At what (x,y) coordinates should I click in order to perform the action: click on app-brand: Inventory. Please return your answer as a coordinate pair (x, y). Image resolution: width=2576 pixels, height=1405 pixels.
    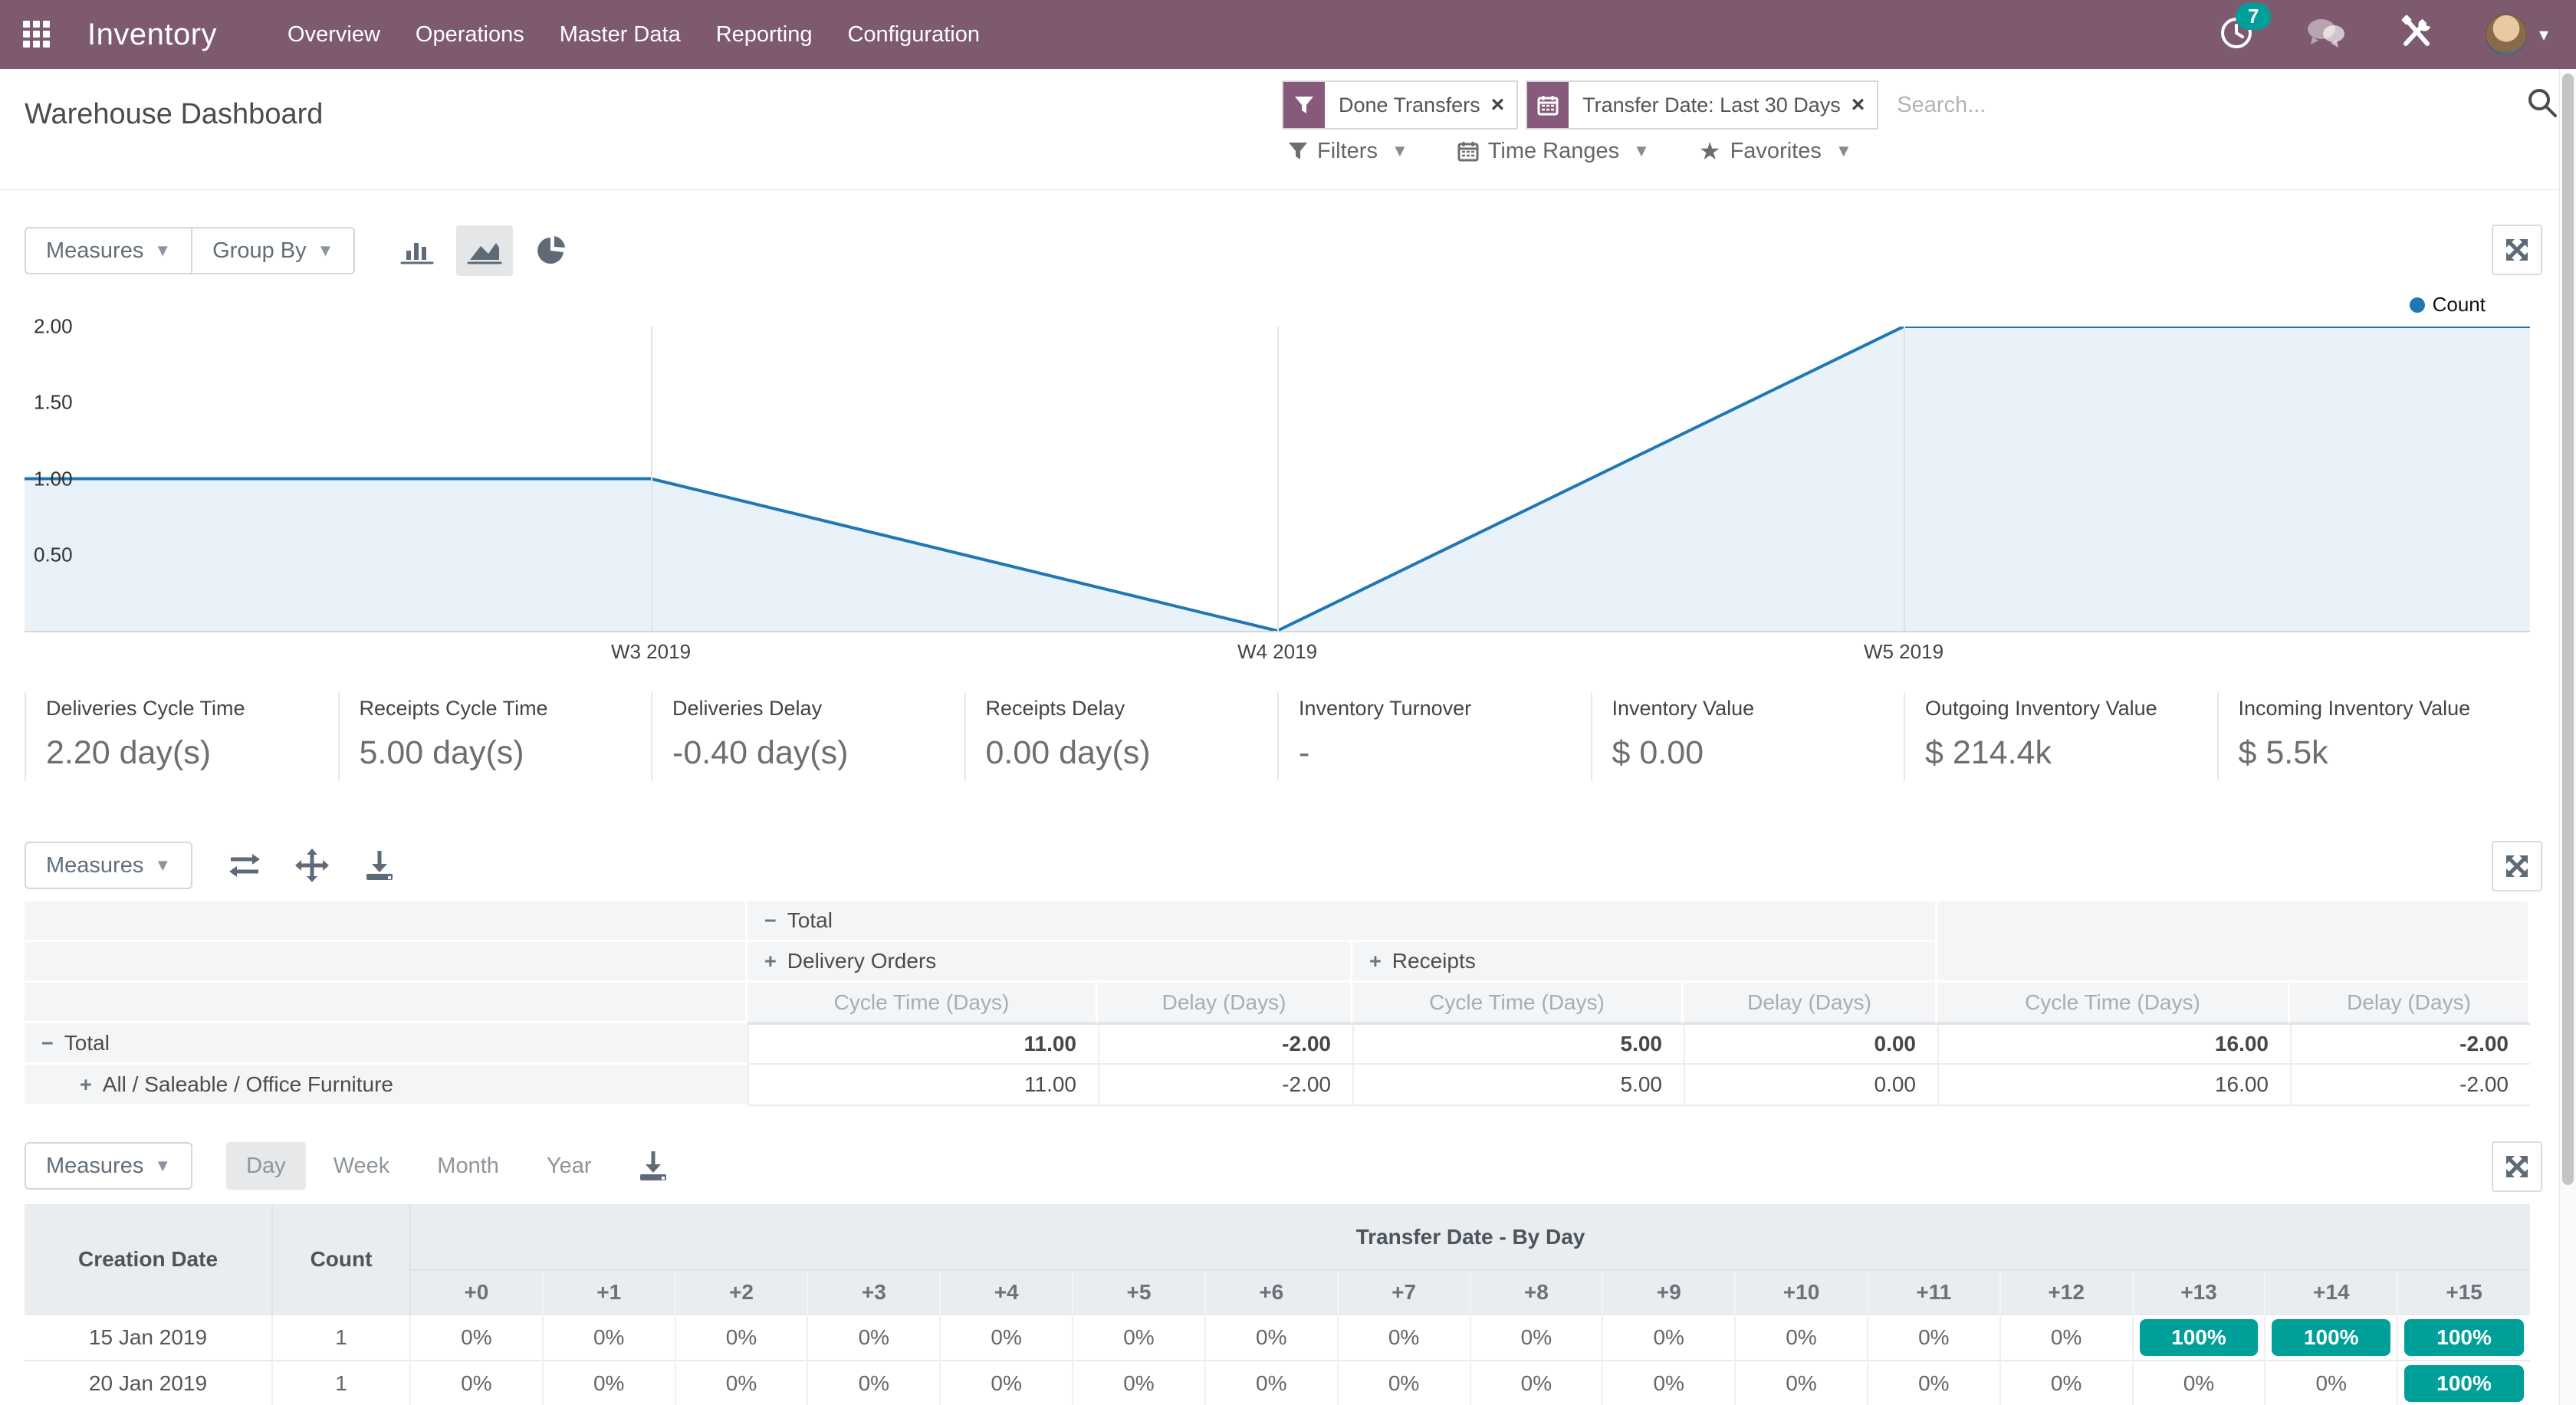
    Looking at the image, I should click on (152, 35).